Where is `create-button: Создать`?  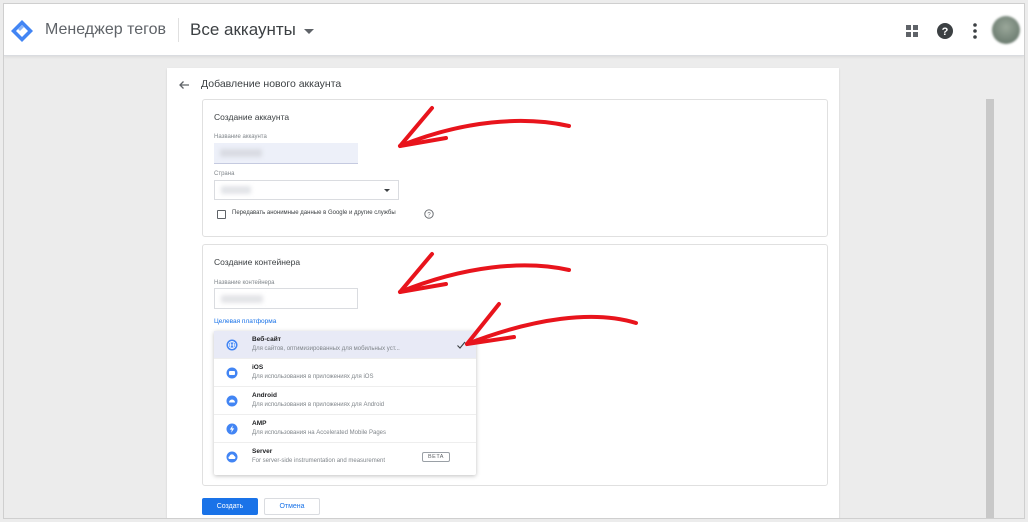 create-button: Создать is located at coordinates (230, 506).